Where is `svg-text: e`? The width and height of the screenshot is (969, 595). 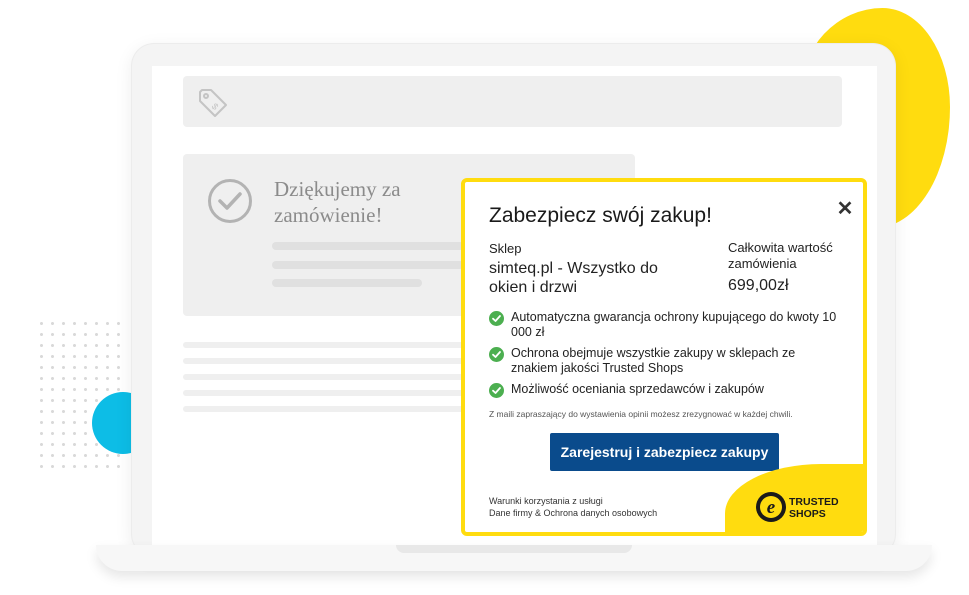
svg-text: e is located at coordinates (771, 507).